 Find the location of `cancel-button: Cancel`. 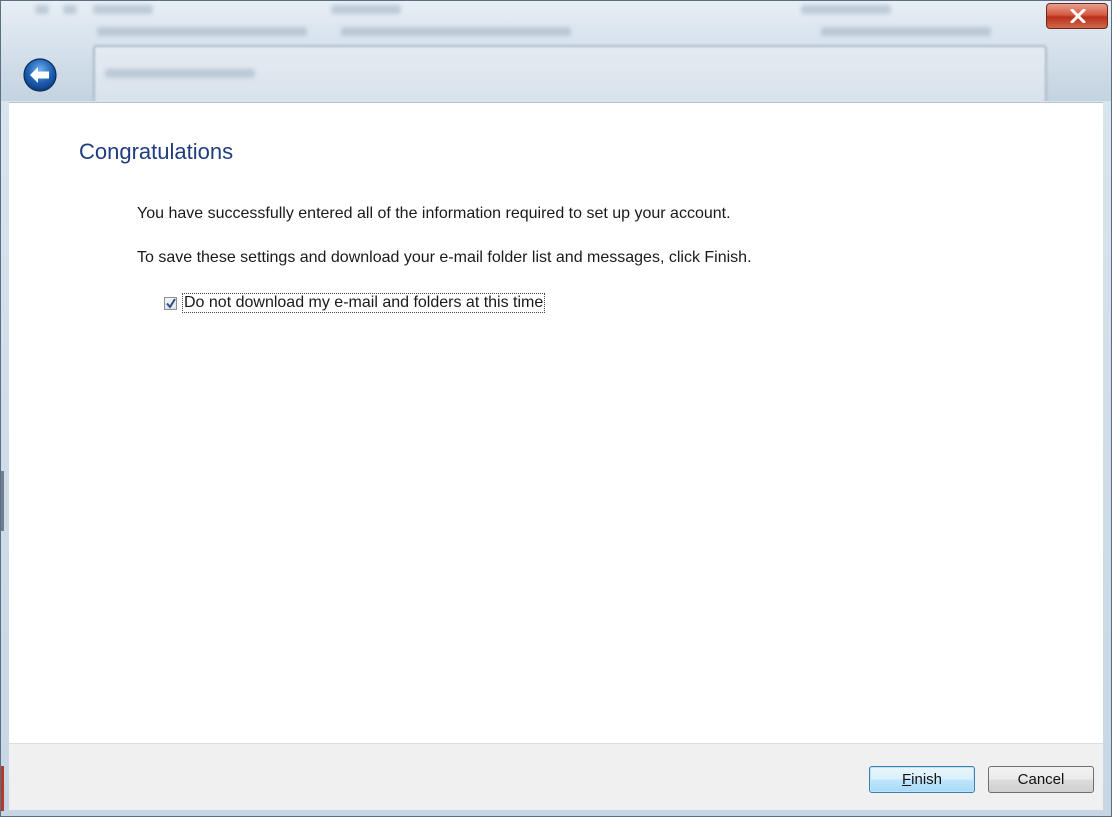

cancel-button: Cancel is located at coordinates (1041, 779).